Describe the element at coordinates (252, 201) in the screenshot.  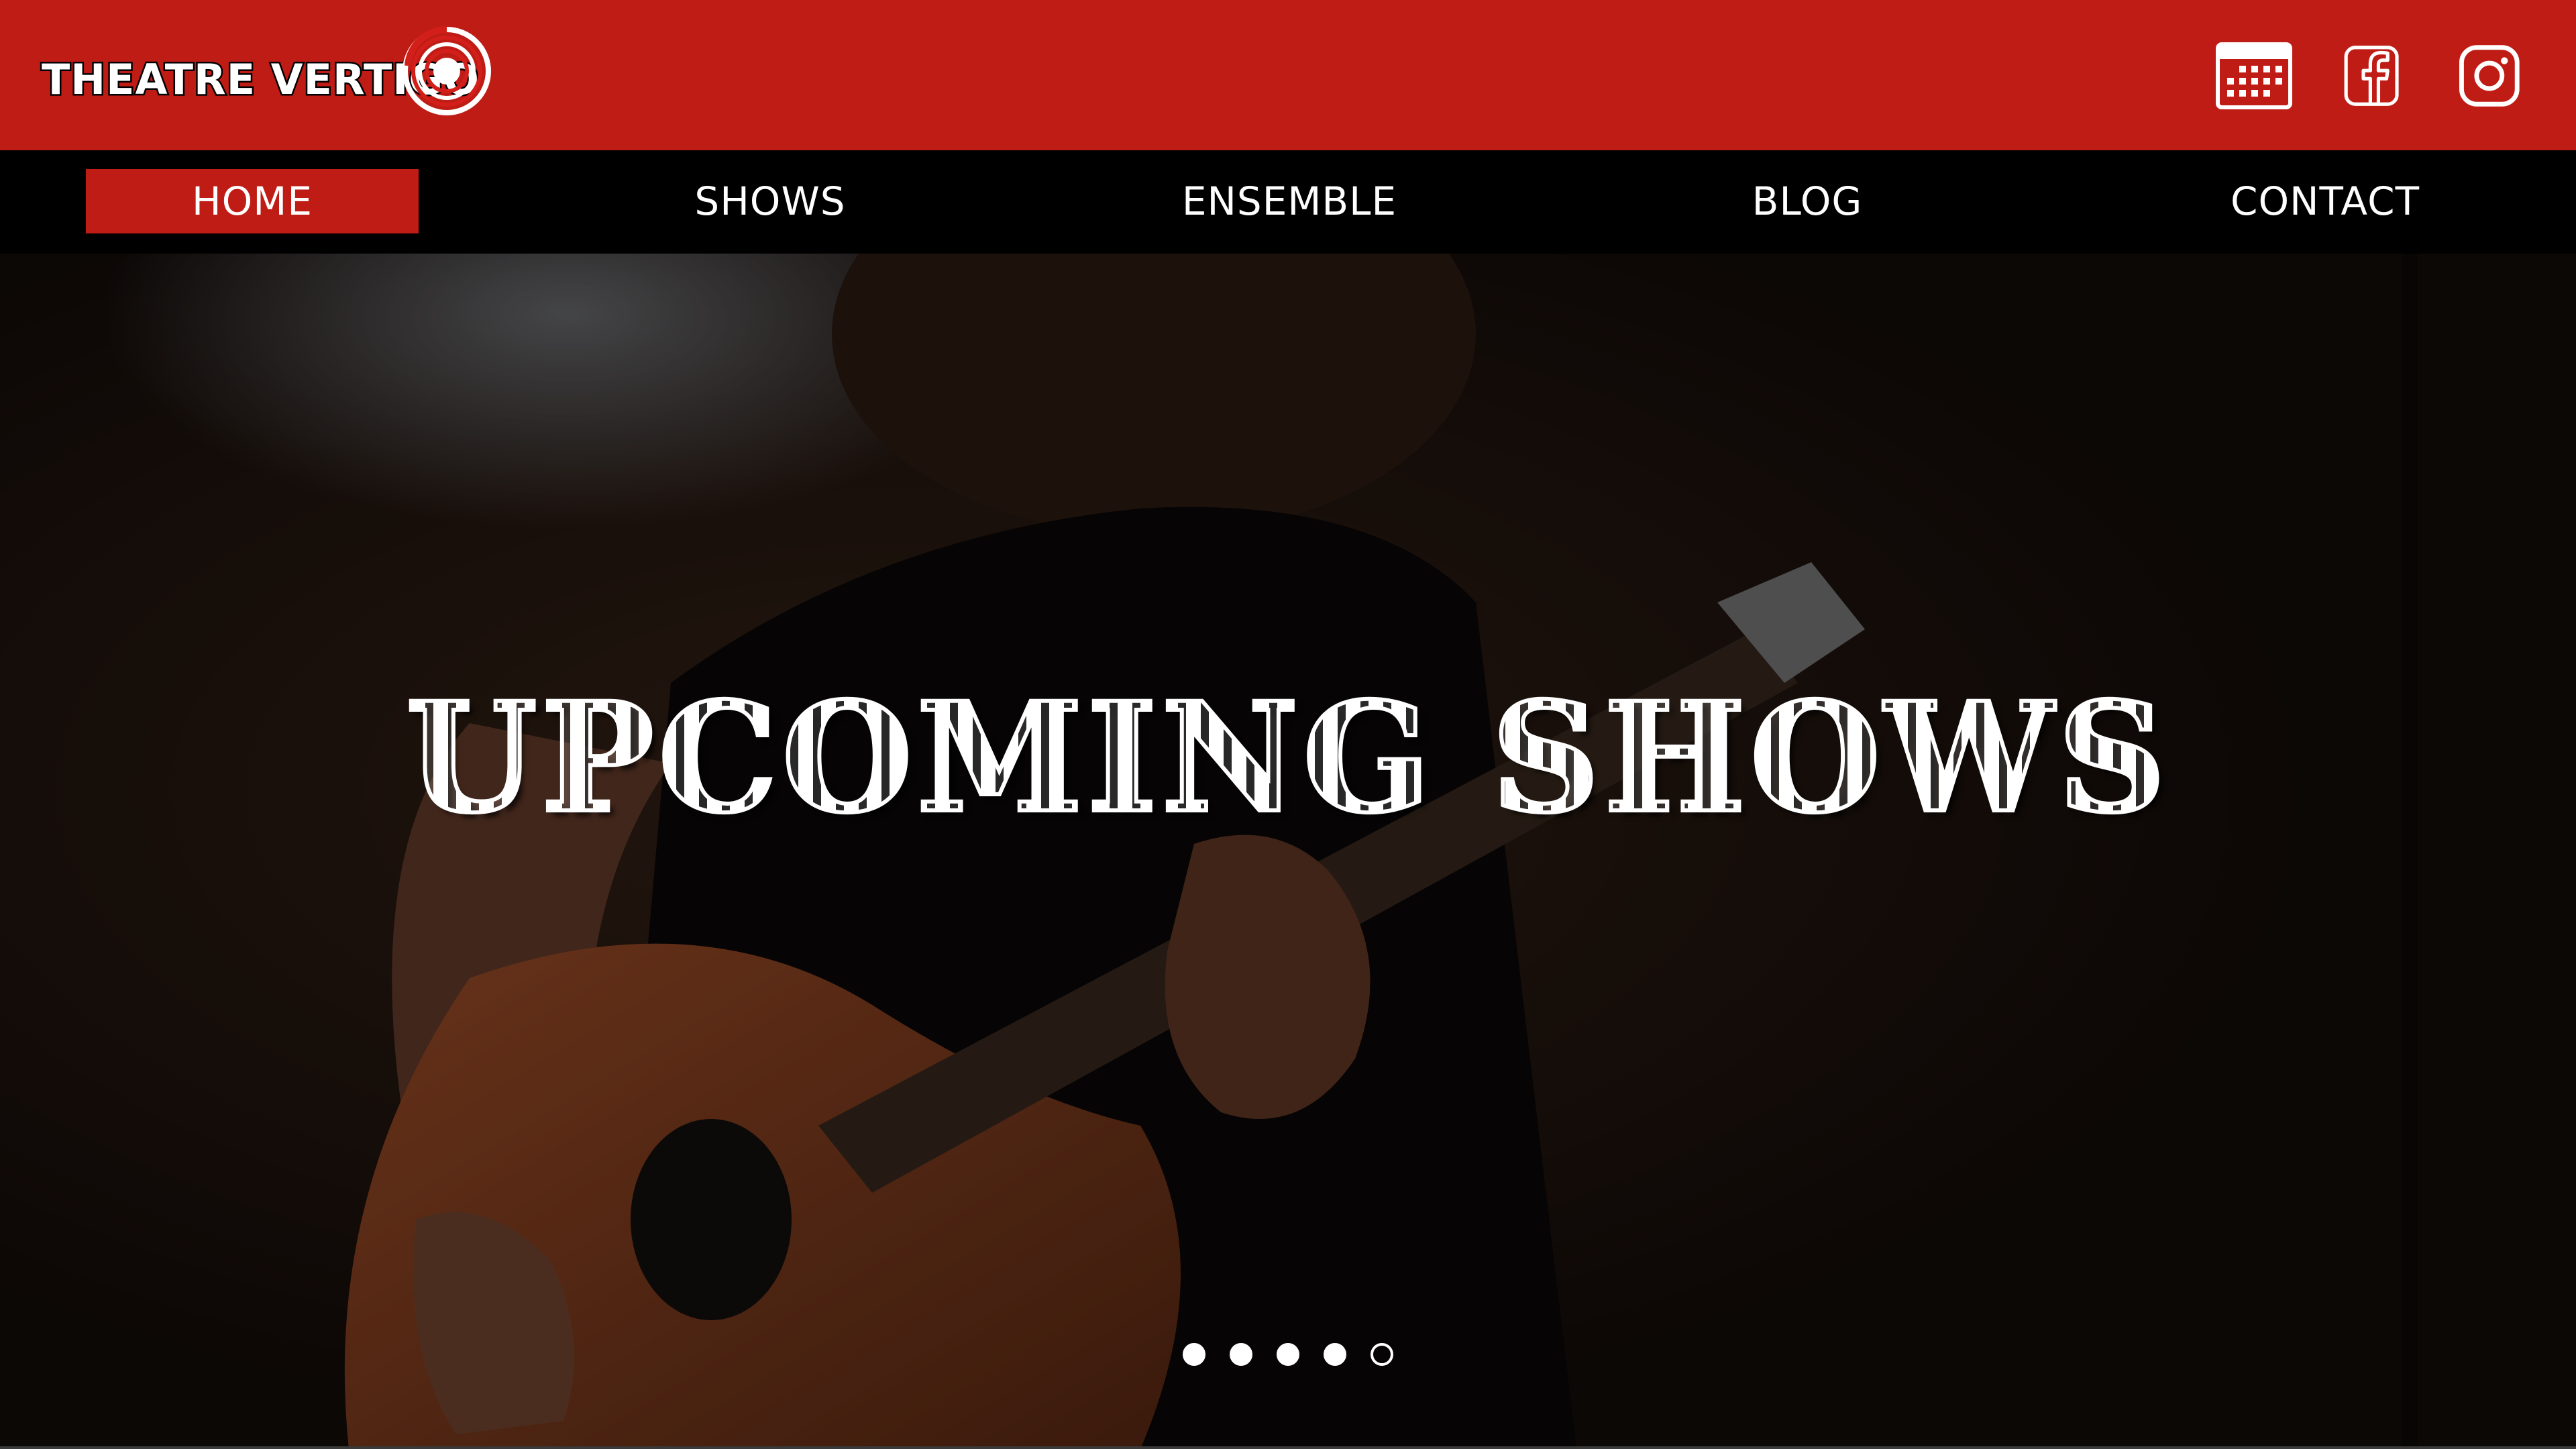
I see `nav-home: HOME` at that location.